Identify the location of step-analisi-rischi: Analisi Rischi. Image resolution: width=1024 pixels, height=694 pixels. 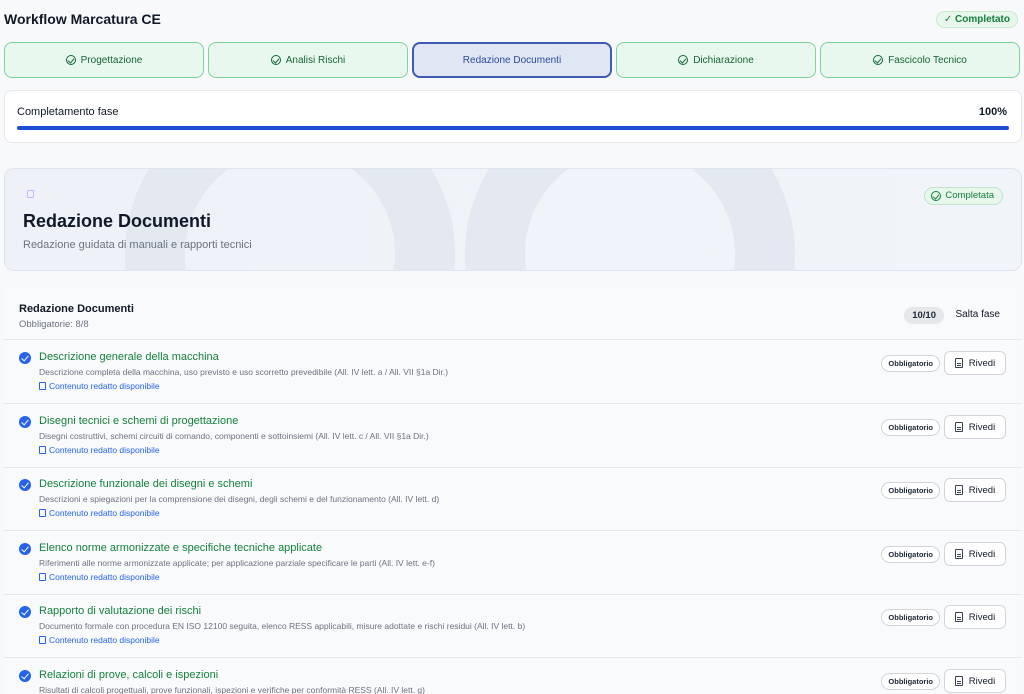
(308, 60).